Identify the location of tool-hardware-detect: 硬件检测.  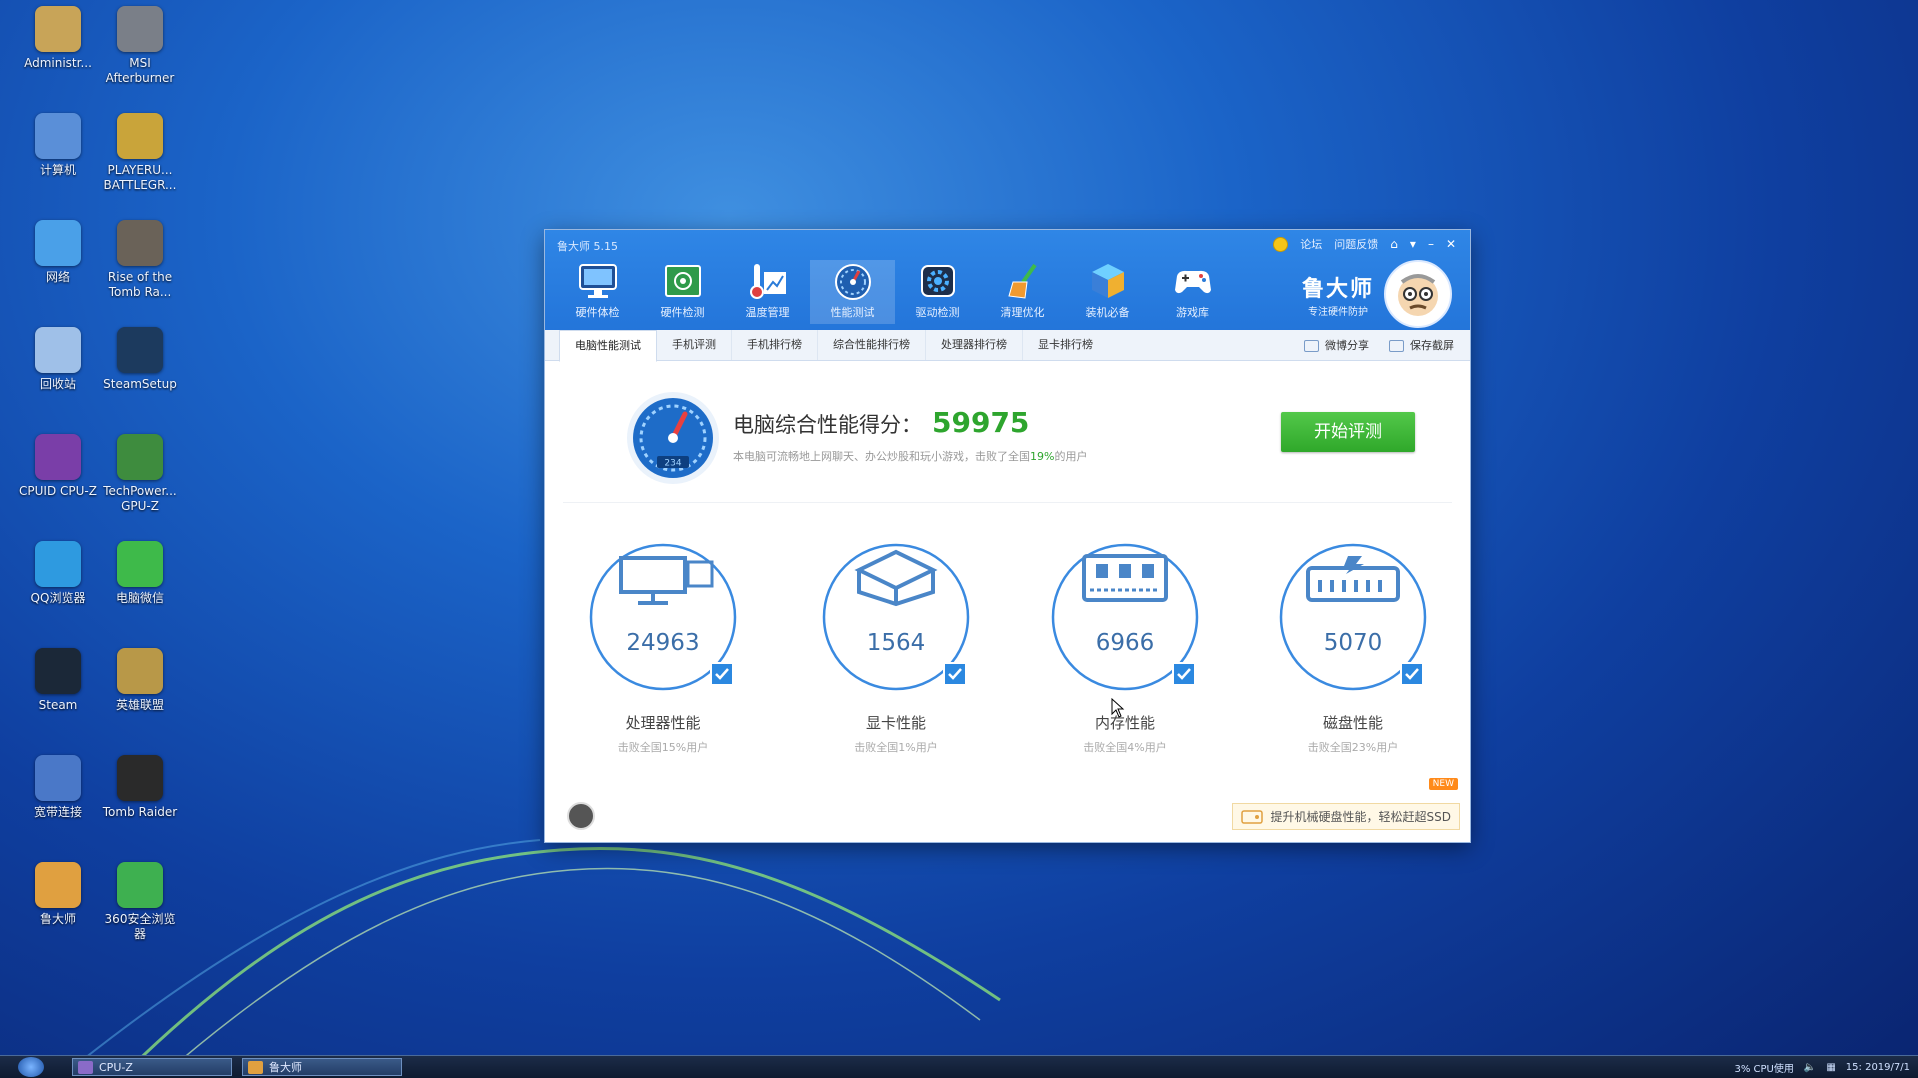
(682, 292).